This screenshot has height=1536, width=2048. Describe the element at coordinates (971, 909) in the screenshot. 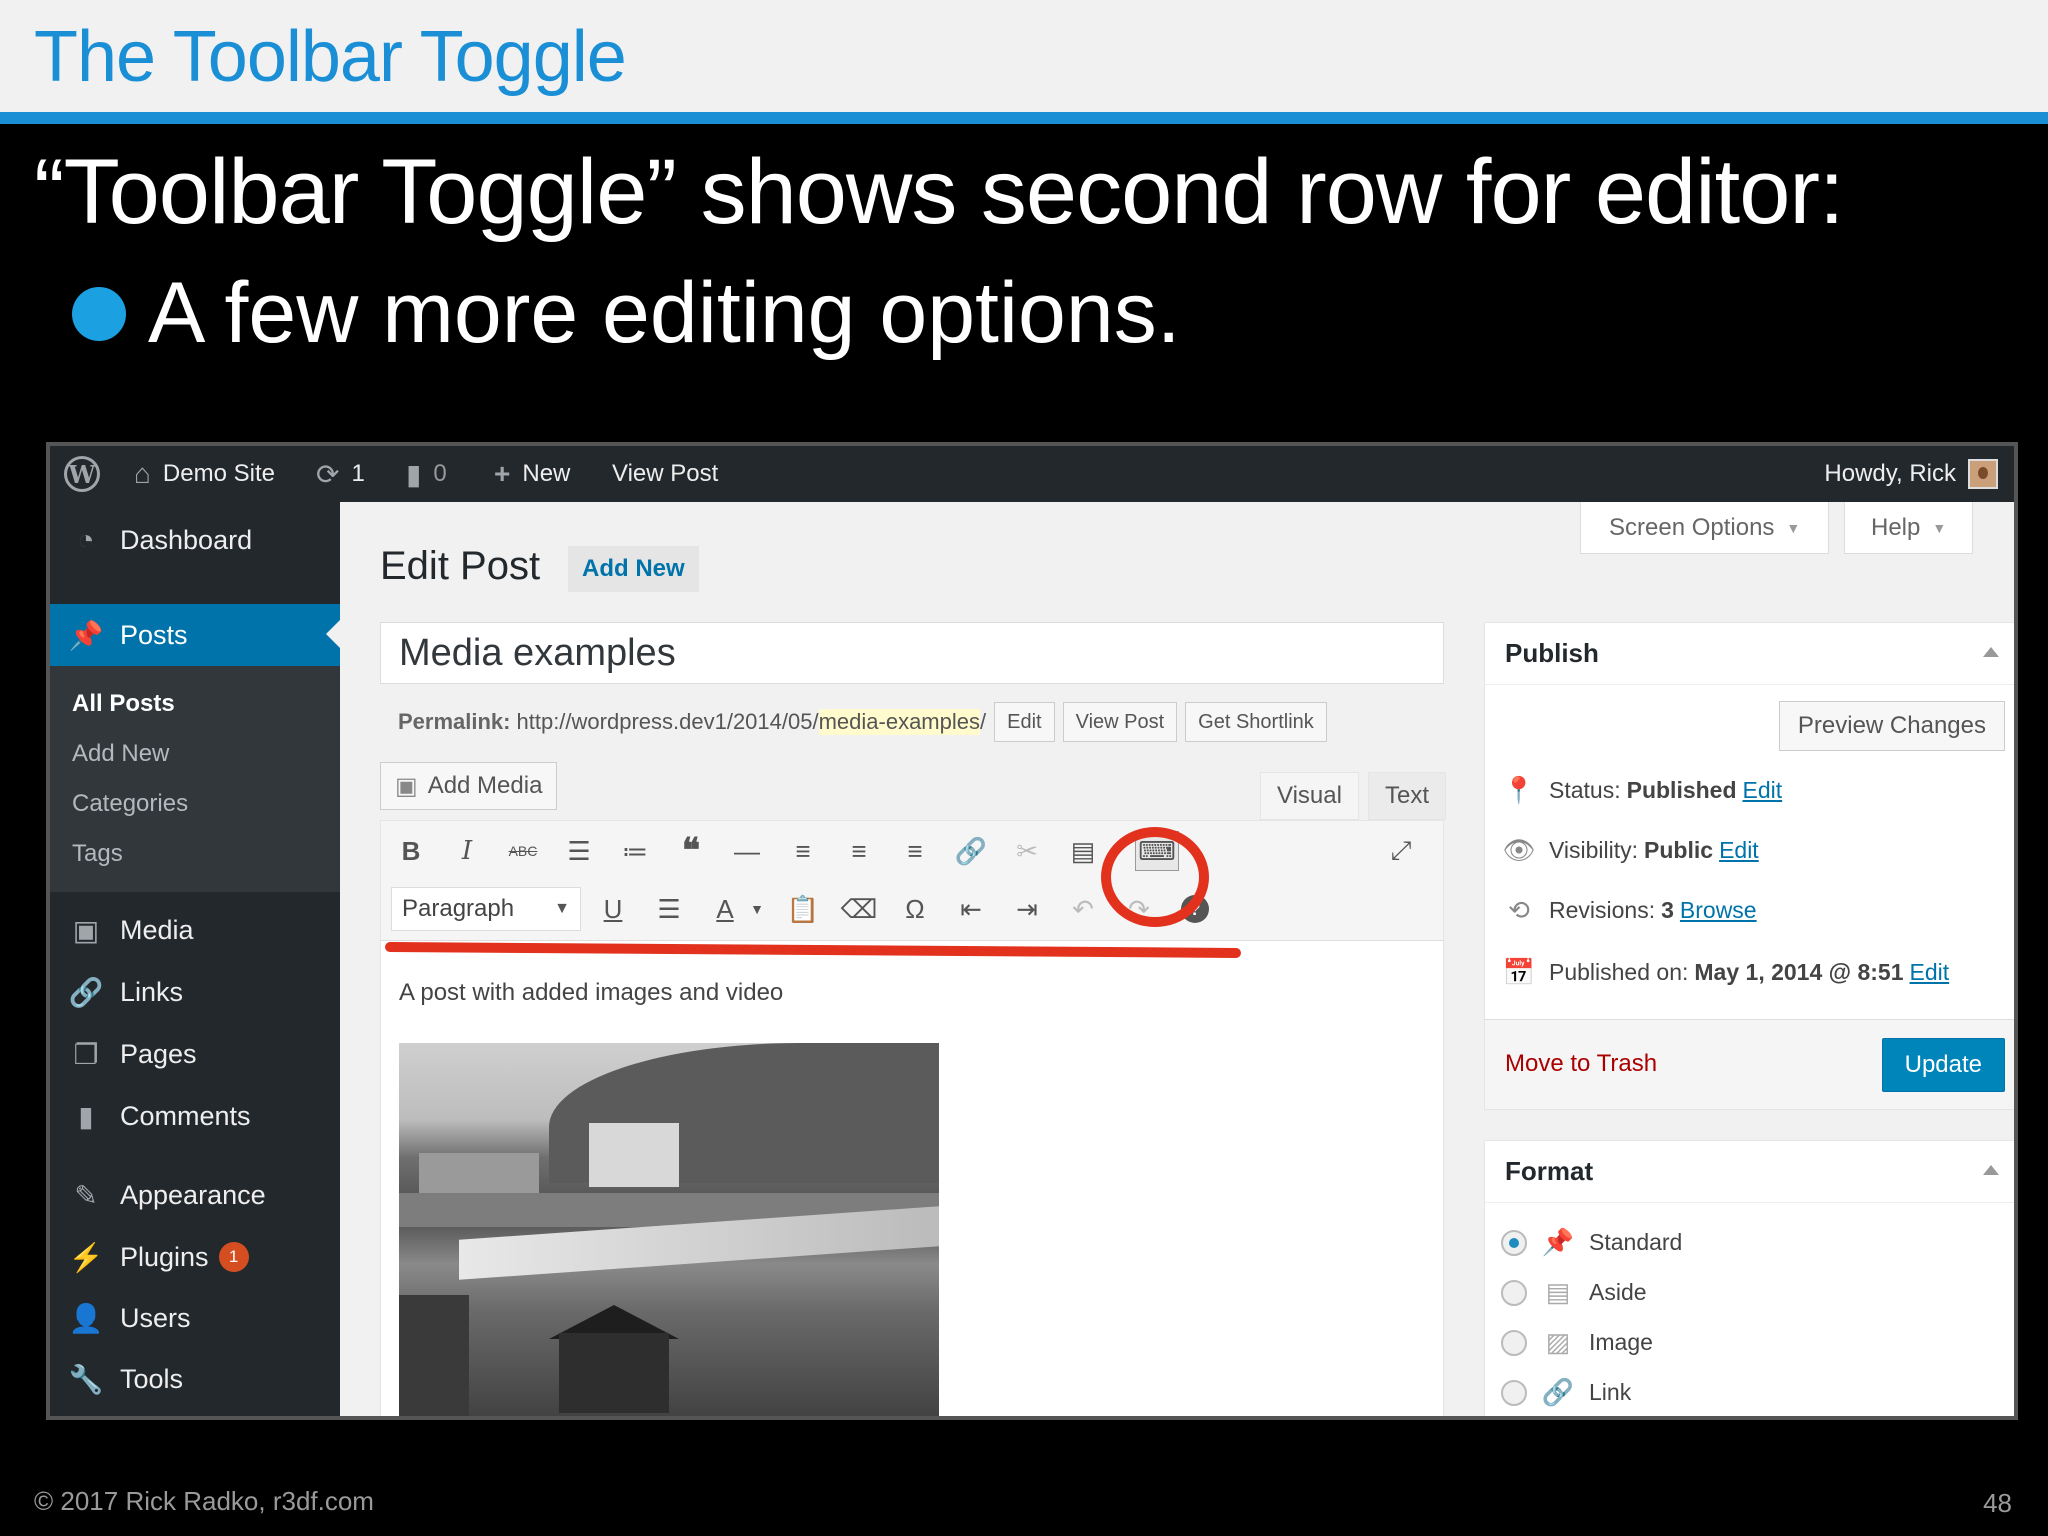

I see `outdent-icon: ⇤` at that location.